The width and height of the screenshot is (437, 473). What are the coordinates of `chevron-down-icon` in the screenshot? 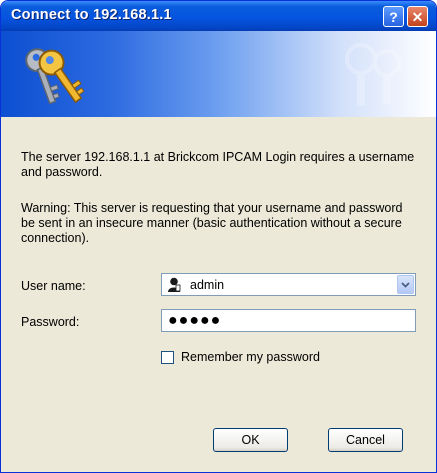 It's located at (405, 285).